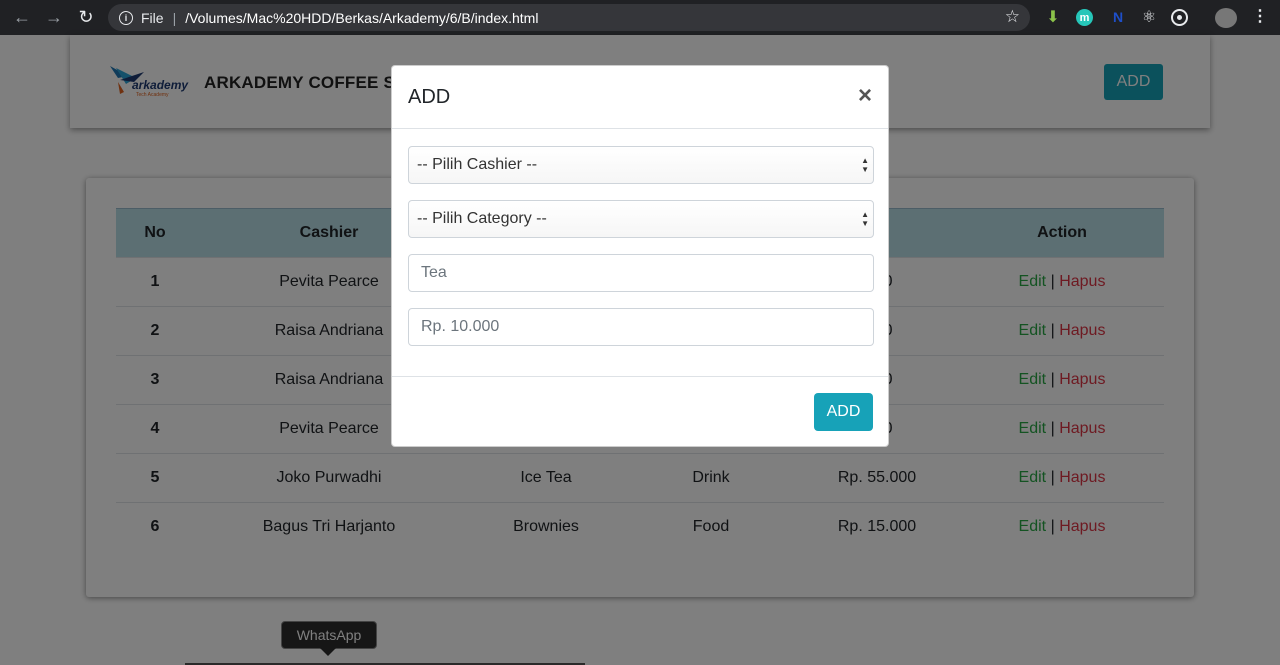  What do you see at coordinates (641, 273) in the screenshot?
I see `product-name-input: Tea` at bounding box center [641, 273].